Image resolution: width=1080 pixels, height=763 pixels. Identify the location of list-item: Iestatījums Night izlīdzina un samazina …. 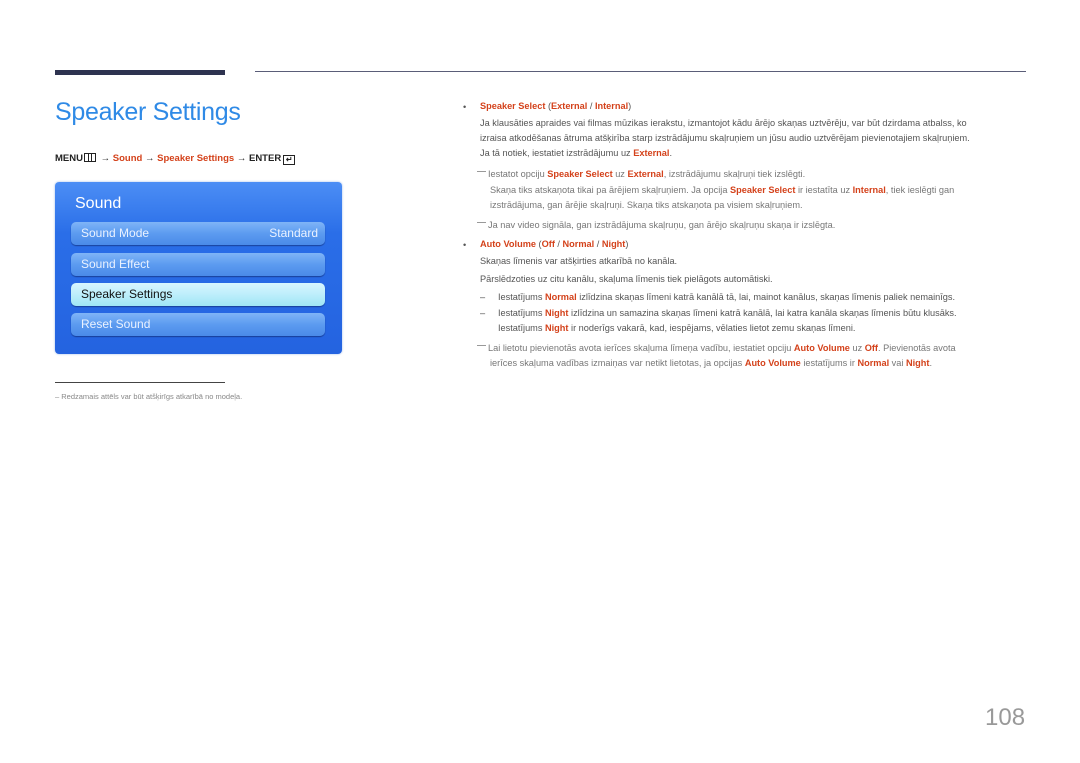
(727, 313).